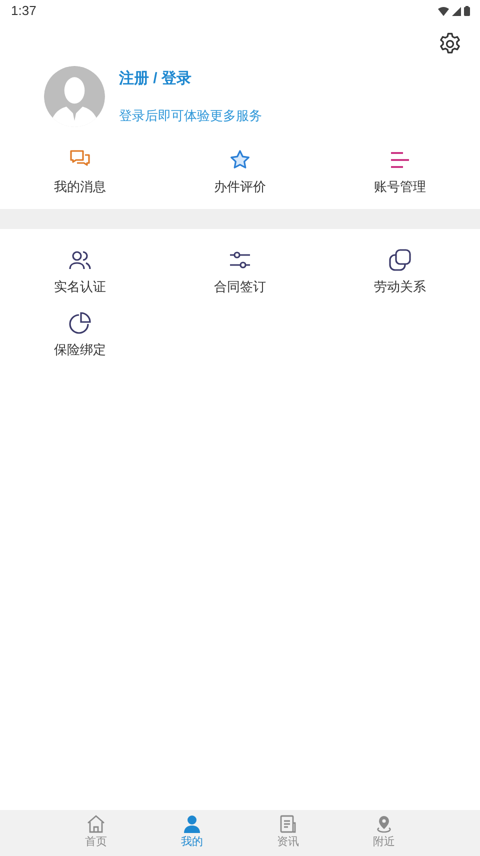 The height and width of the screenshot is (856, 480). Describe the element at coordinates (400, 160) in the screenshot. I see `menu-icon` at that location.